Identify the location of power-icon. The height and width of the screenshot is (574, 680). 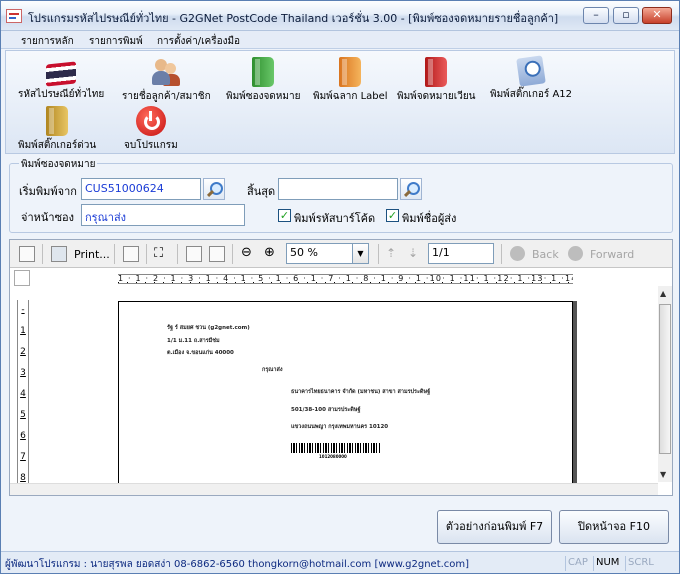
(150, 121).